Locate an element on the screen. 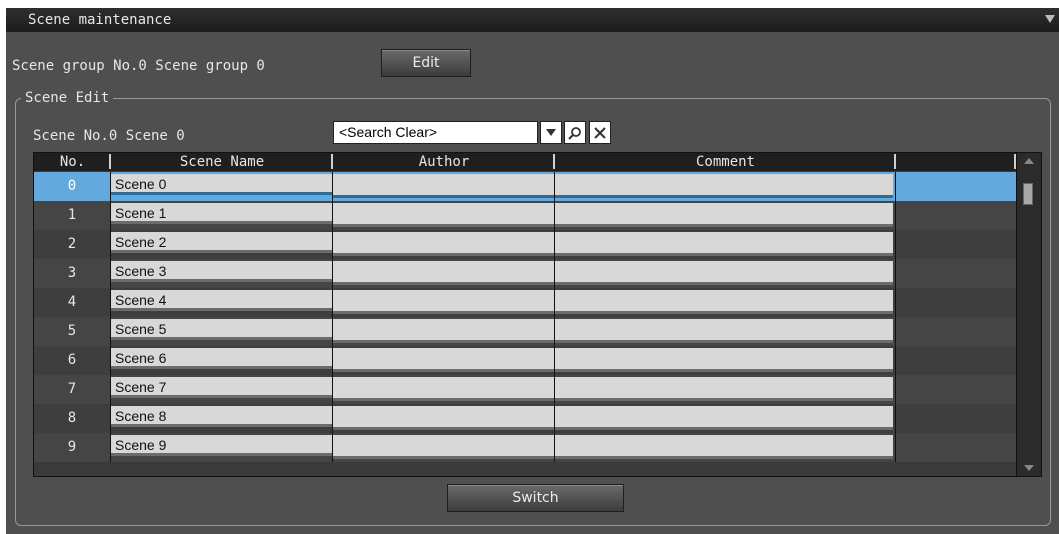 The height and width of the screenshot is (534, 1059). scene-name-cell: Scene 5 is located at coordinates (221, 329).